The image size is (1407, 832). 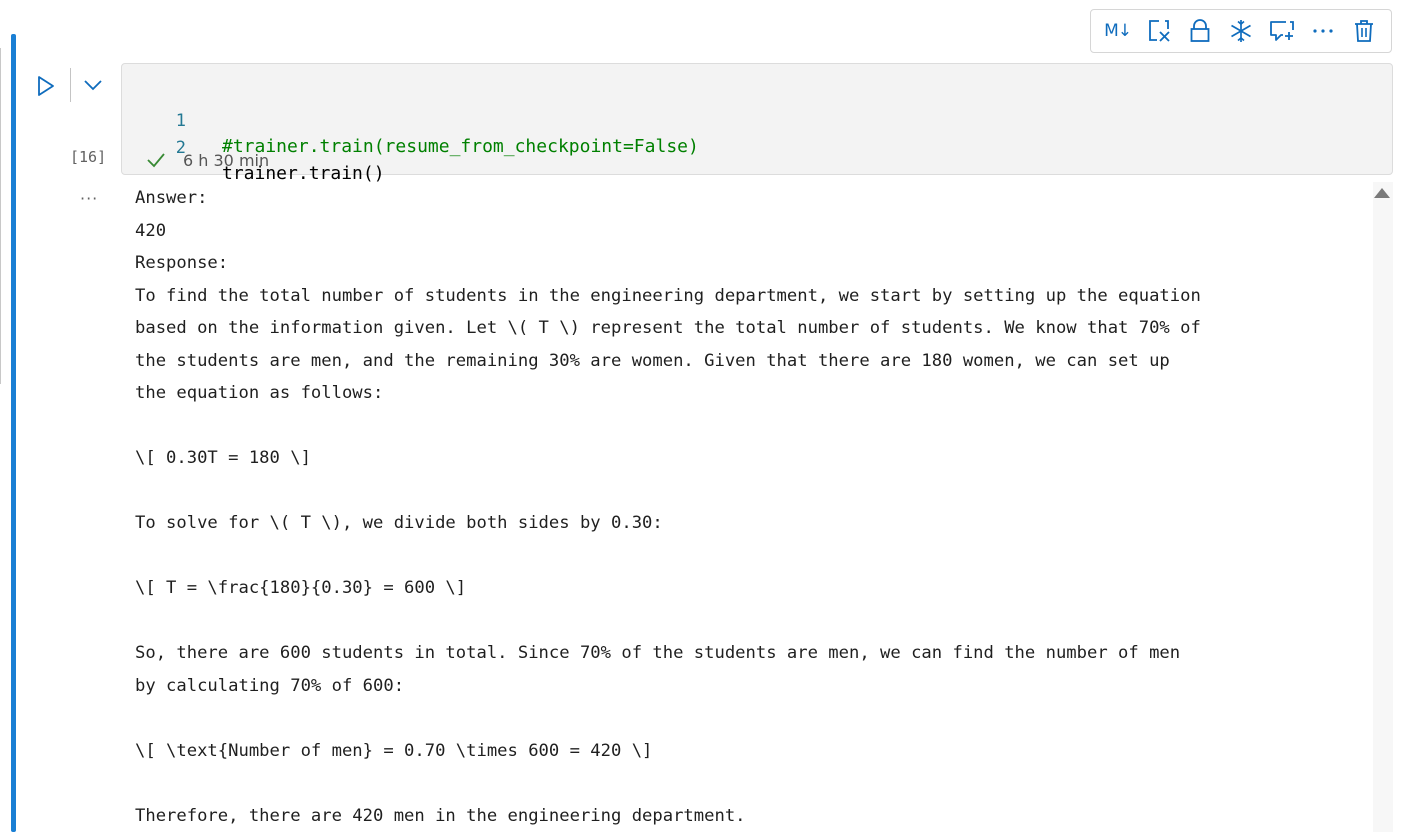 I want to click on comment-add-icon, so click(x=1282, y=31).